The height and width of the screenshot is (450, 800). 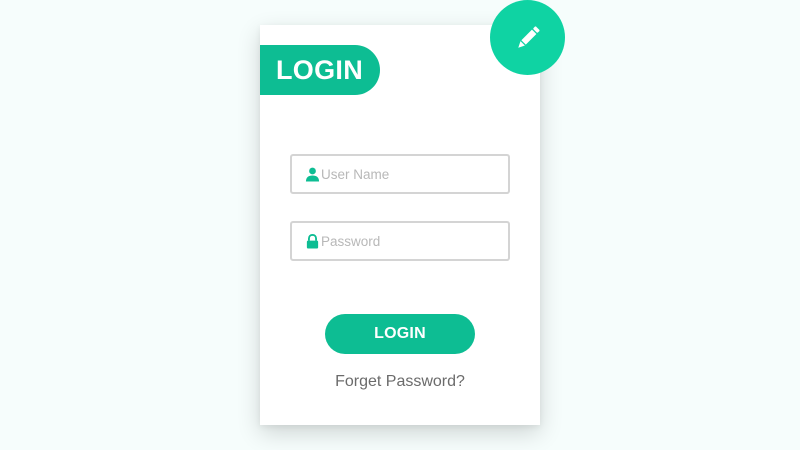 What do you see at coordinates (400, 334) in the screenshot?
I see `login-button: LOGIN` at bounding box center [400, 334].